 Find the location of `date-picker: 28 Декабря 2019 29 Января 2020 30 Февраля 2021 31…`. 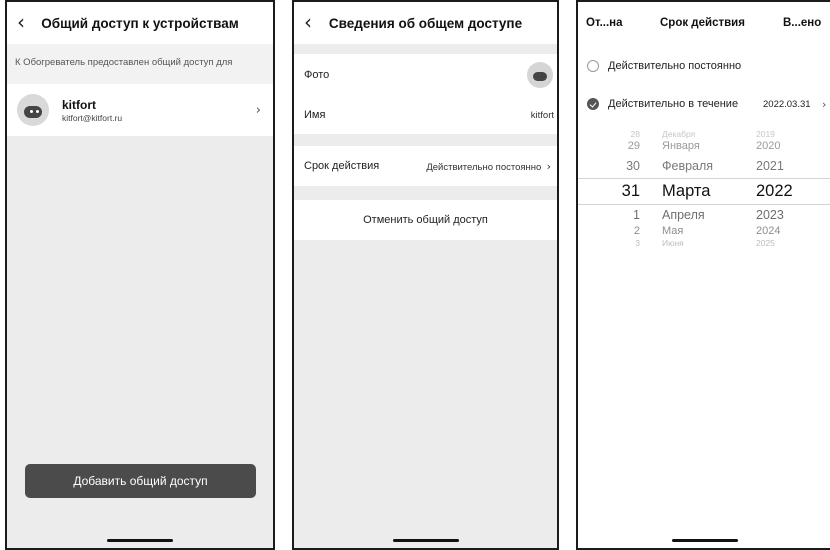

date-picker: 28 Декабря 2019 29 Января 2020 30 Февраля 2021 31… is located at coordinates (704, 194).